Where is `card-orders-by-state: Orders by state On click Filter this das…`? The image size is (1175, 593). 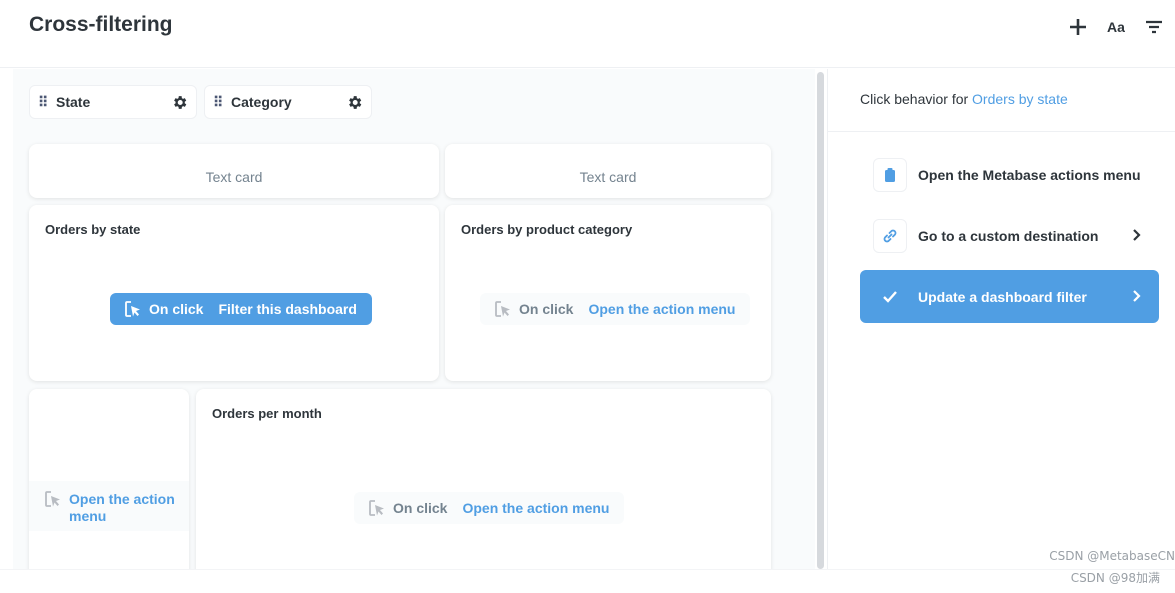
card-orders-by-state: Orders by state On click Filter this das… is located at coordinates (234, 293).